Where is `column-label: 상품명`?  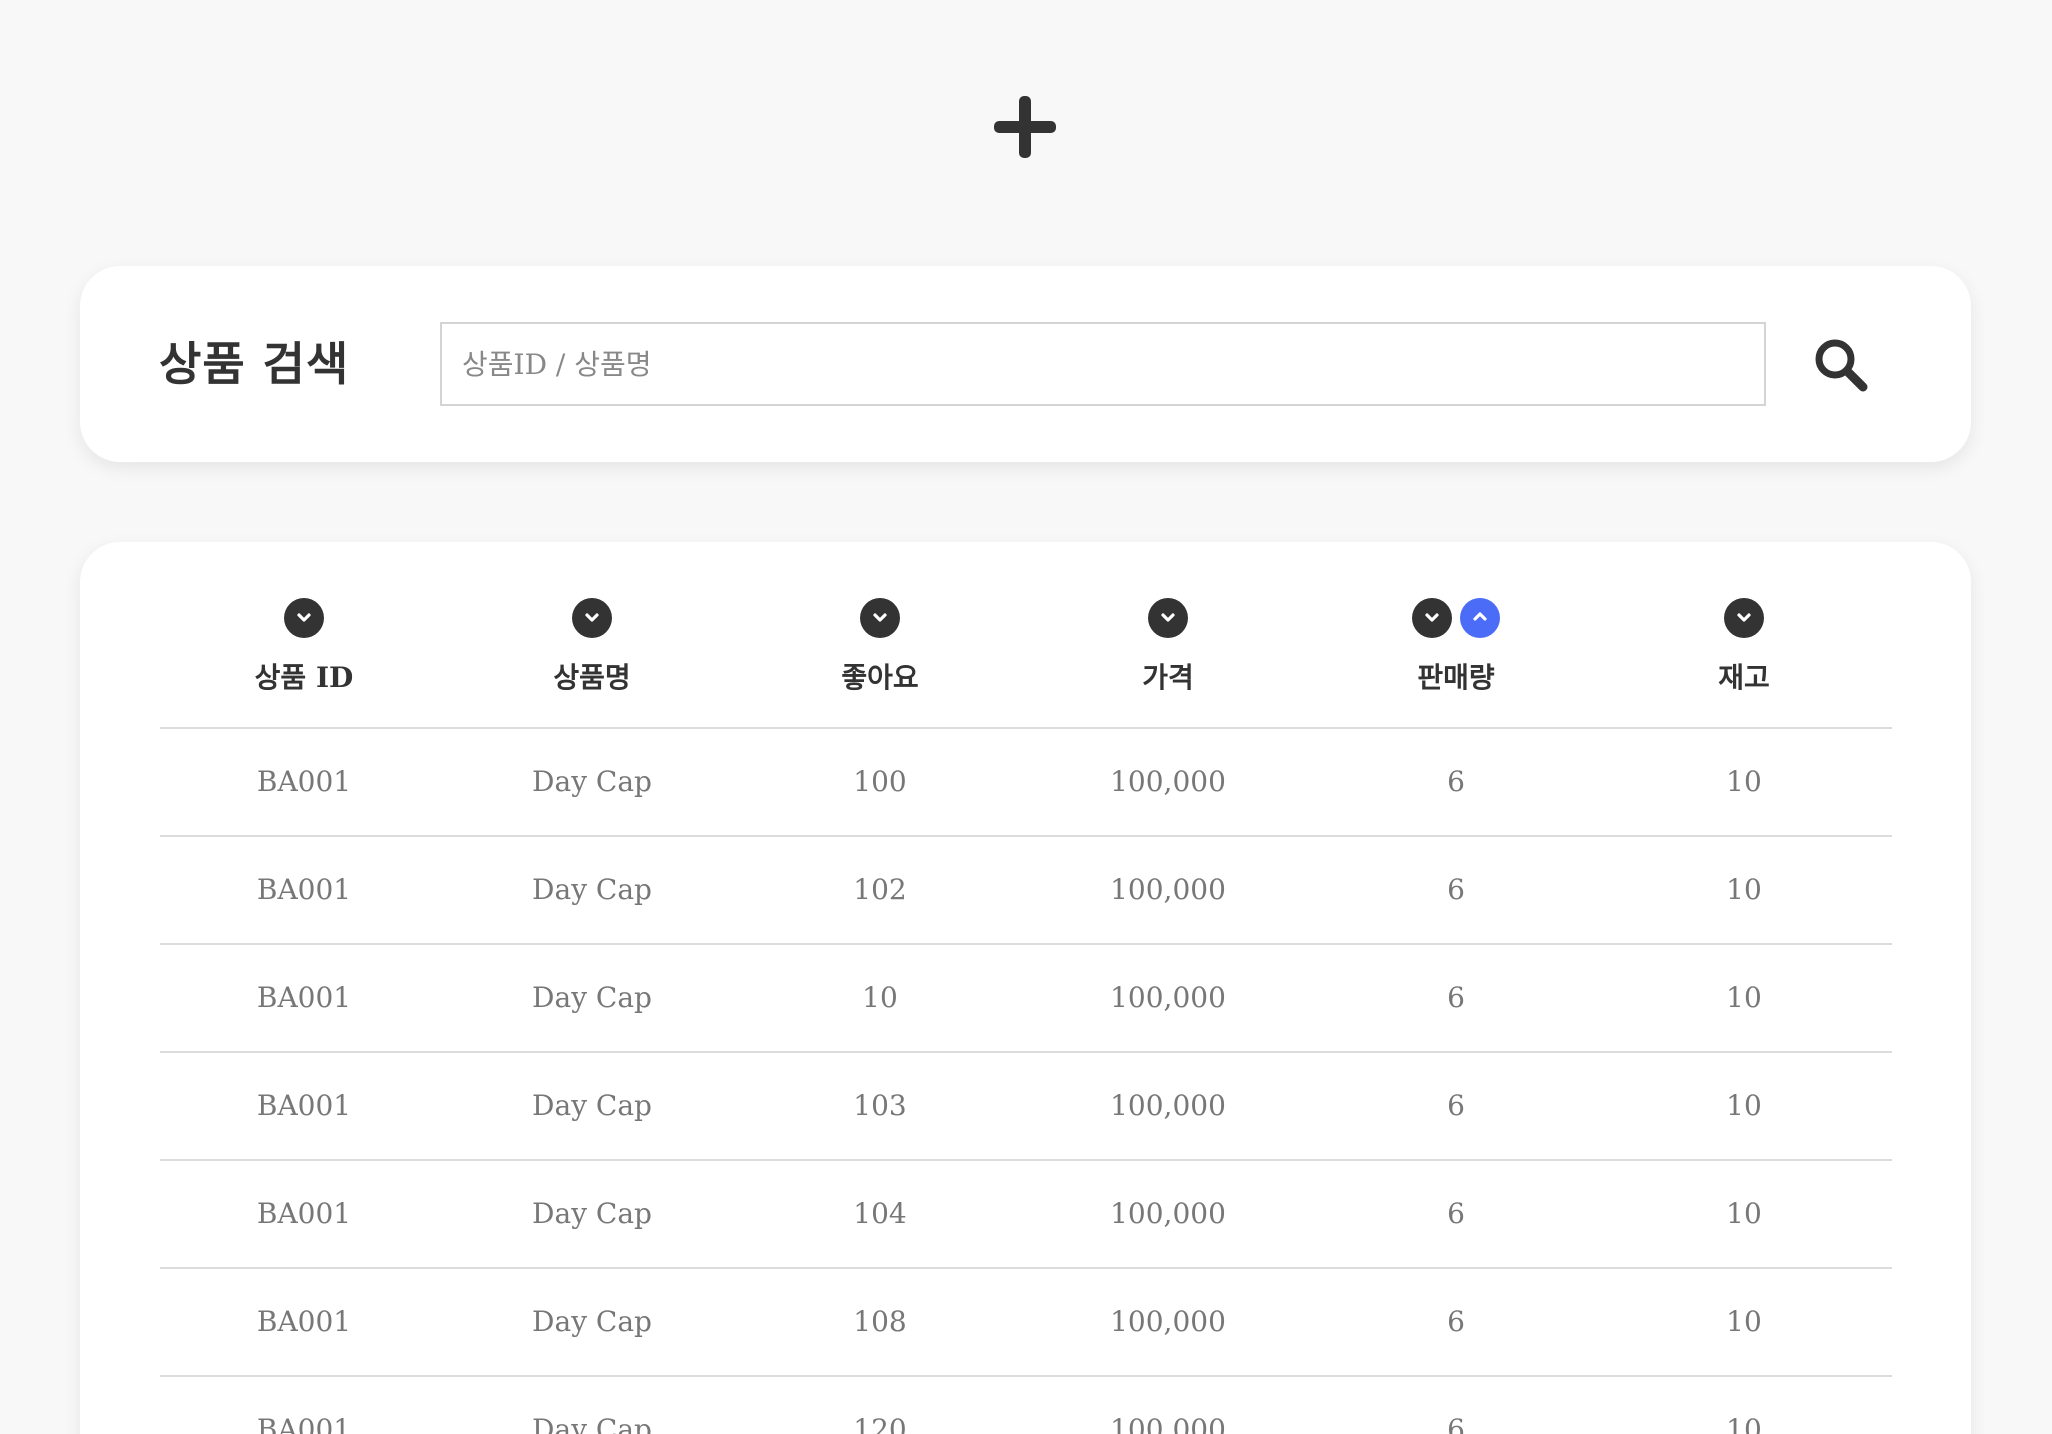
column-label: 상품명 is located at coordinates (592, 677).